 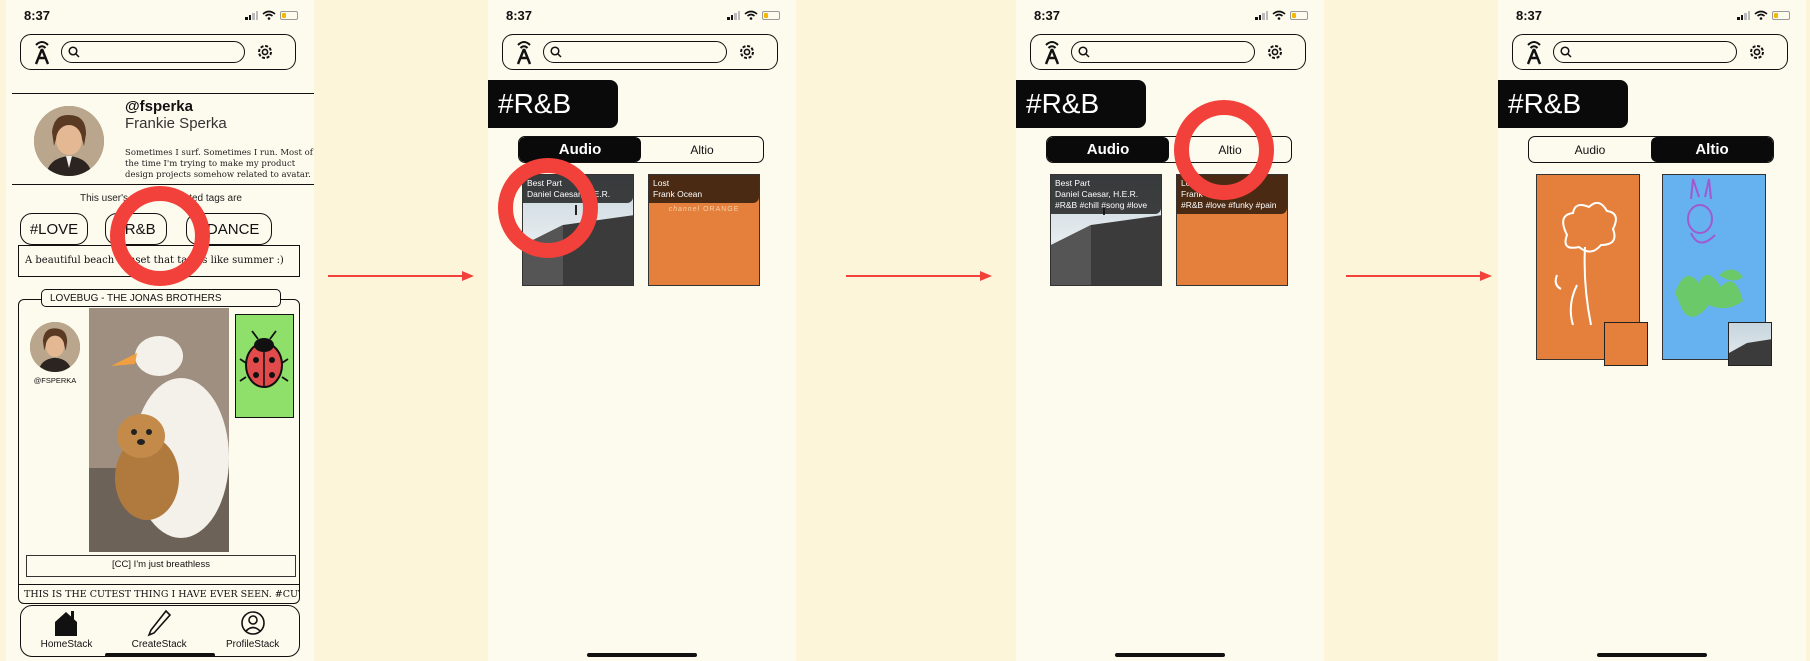 What do you see at coordinates (252, 623) in the screenshot?
I see `profile-icon` at bounding box center [252, 623].